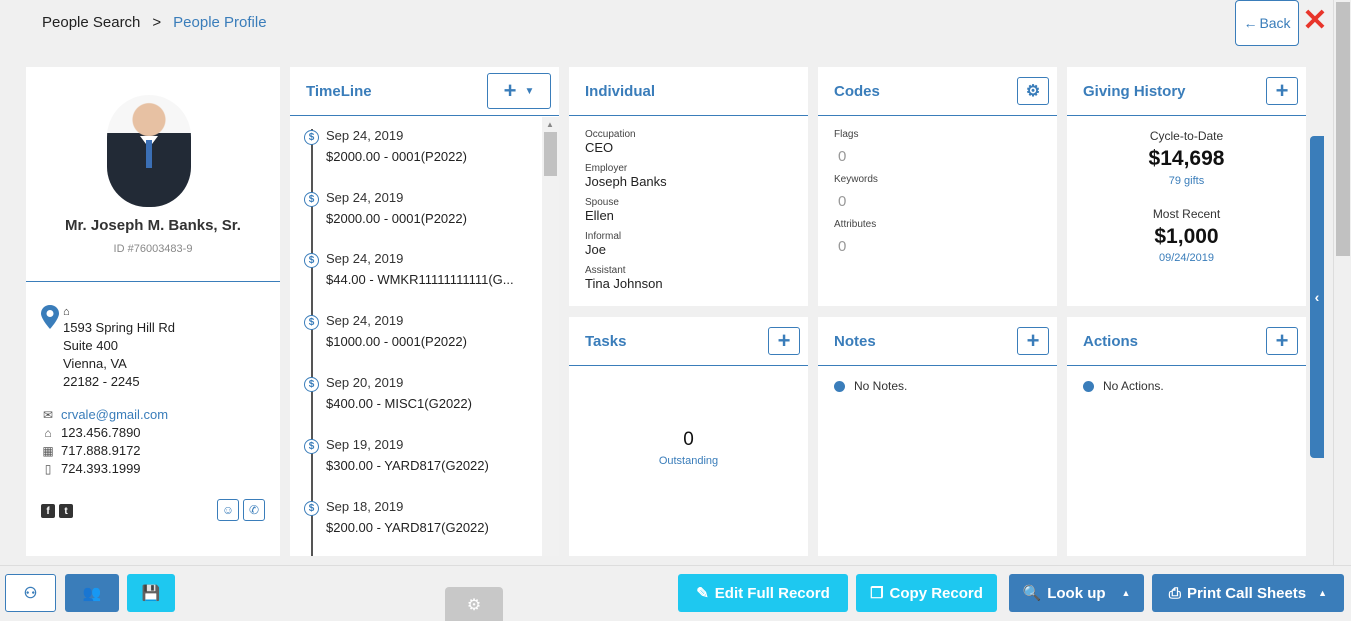 This screenshot has width=1351, height=621. What do you see at coordinates (1186, 258) in the screenshot?
I see `most-recent-date: 09/24/2019` at bounding box center [1186, 258].